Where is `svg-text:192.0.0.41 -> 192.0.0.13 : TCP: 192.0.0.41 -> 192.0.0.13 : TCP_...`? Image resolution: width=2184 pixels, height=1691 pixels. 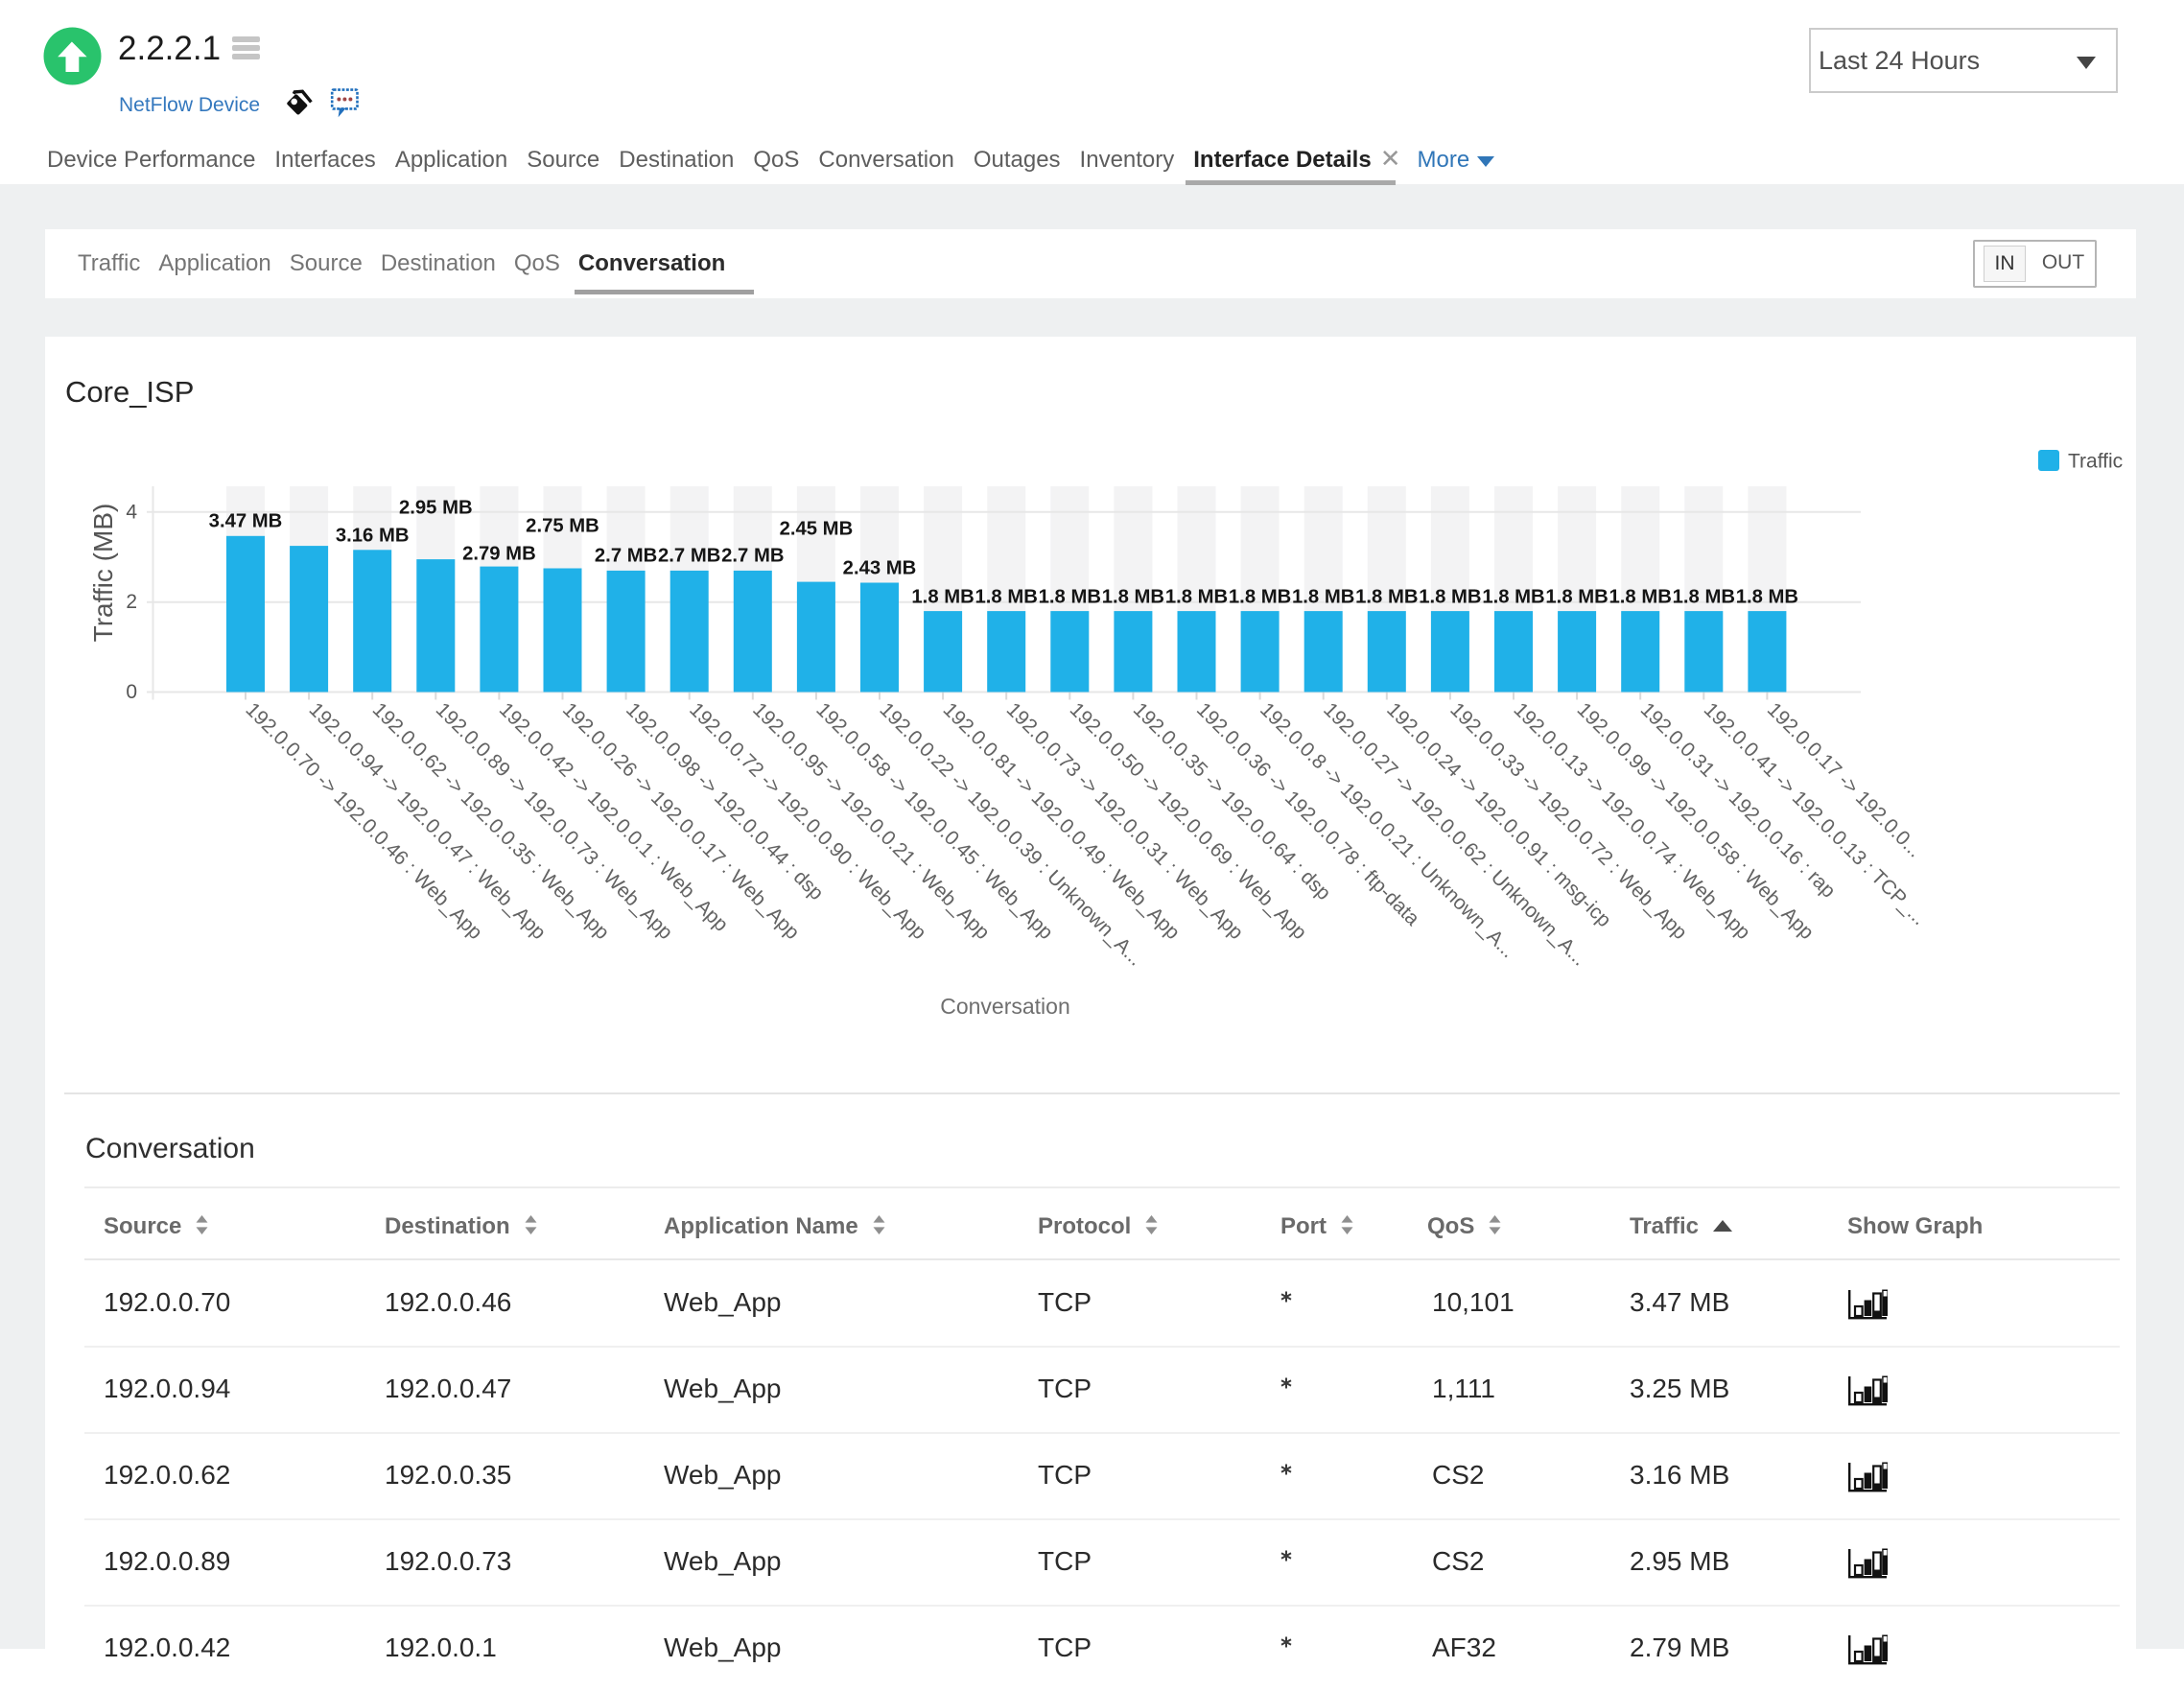
svg-text:192.0.0.41 -> 192.0.0.13 : TCP: 192.0.0.41 -> 192.0.0.13 : TCP_... is located at coordinates (1816, 813).